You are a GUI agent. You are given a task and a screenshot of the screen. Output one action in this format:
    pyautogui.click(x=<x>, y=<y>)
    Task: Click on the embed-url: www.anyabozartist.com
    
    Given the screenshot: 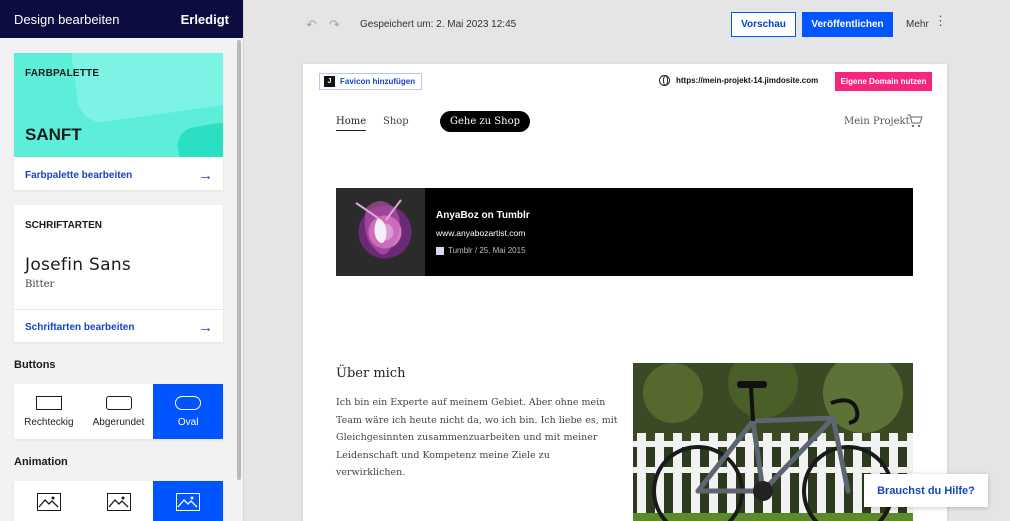 What is the action you would take?
    pyautogui.click(x=481, y=233)
    